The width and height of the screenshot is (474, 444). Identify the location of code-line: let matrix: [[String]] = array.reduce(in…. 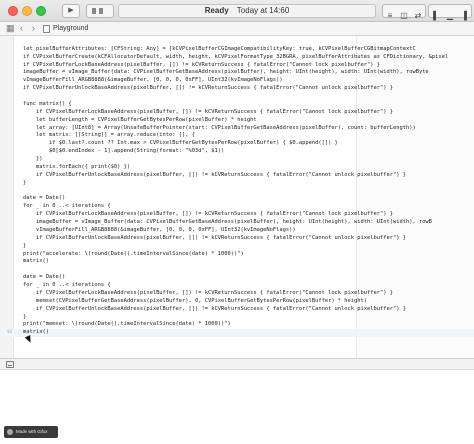
(237, 136).